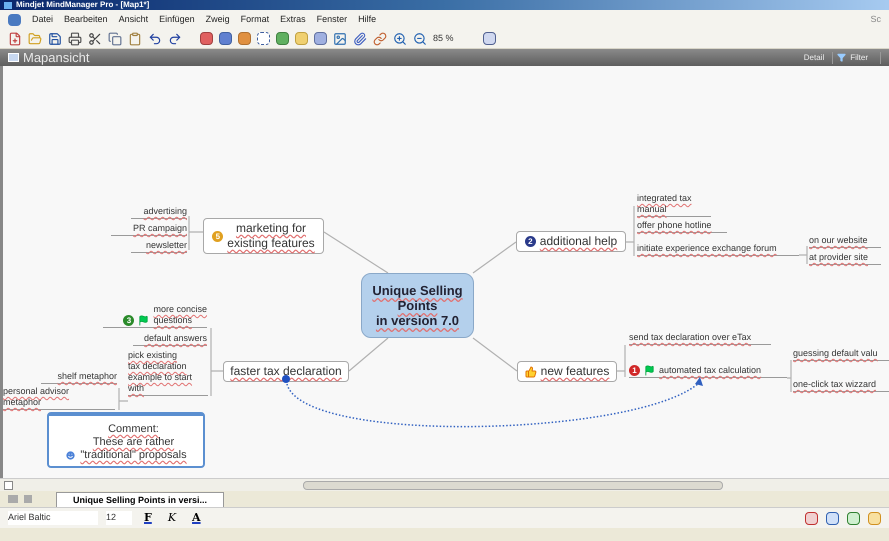 This screenshot has width=889, height=541. What do you see at coordinates (128, 320) in the screenshot?
I see `priority-badge: 3` at bounding box center [128, 320].